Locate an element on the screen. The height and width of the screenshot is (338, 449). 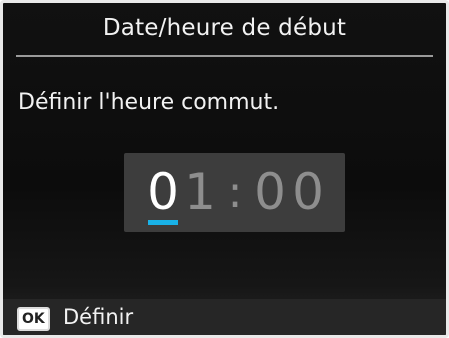
minute-units-digit: 0 is located at coordinates (308, 192).